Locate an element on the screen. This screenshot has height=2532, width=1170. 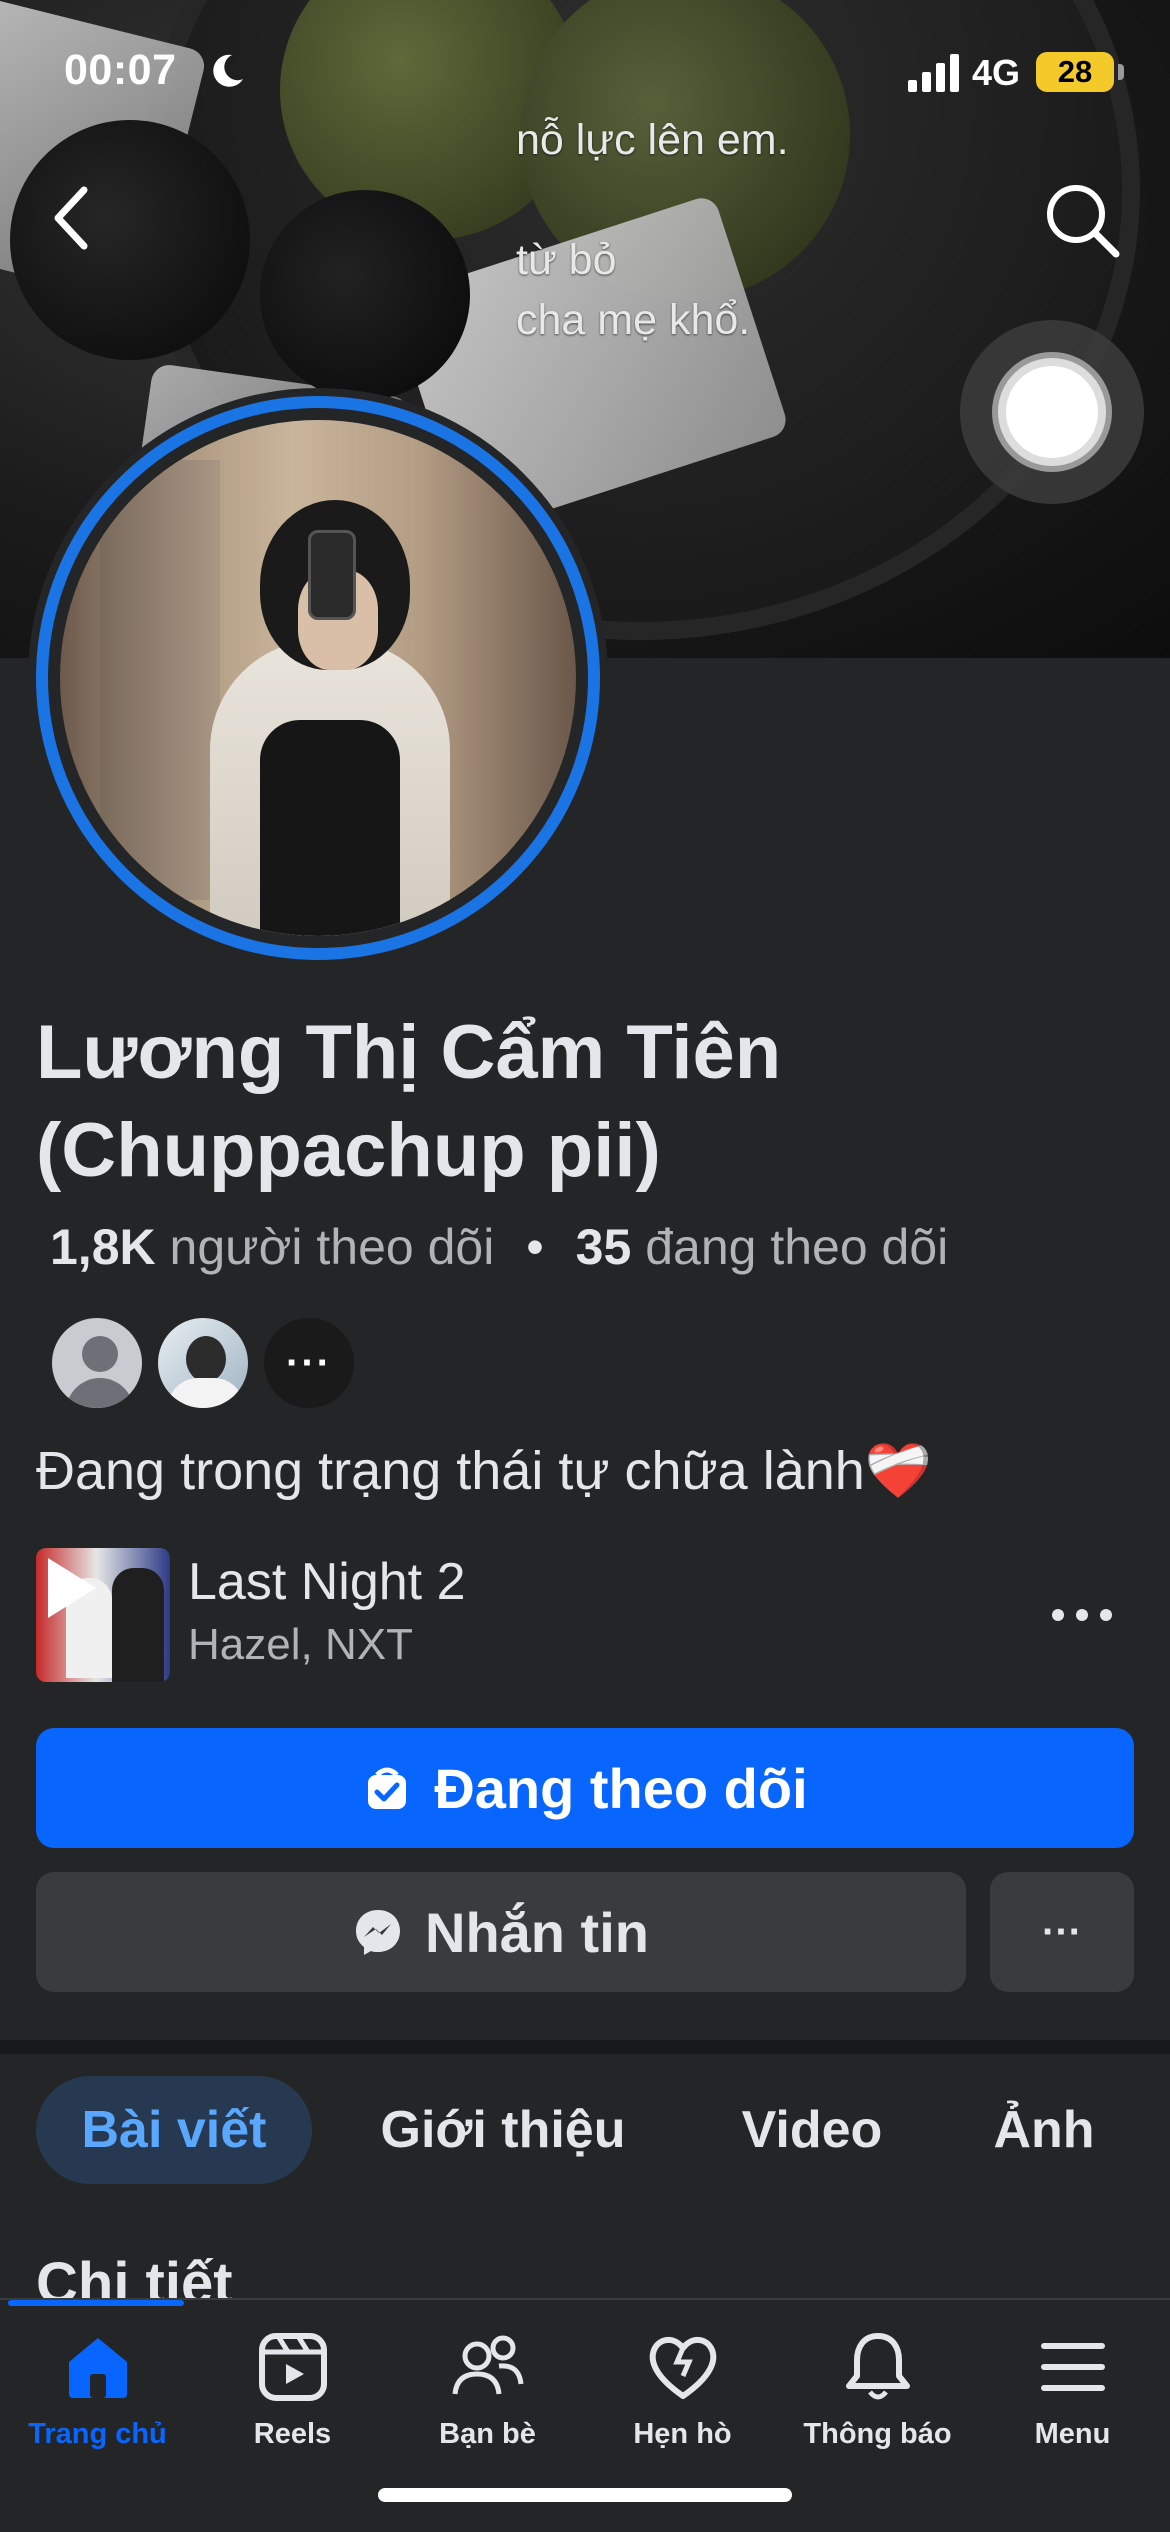
moon-icon is located at coordinates (228, 70).